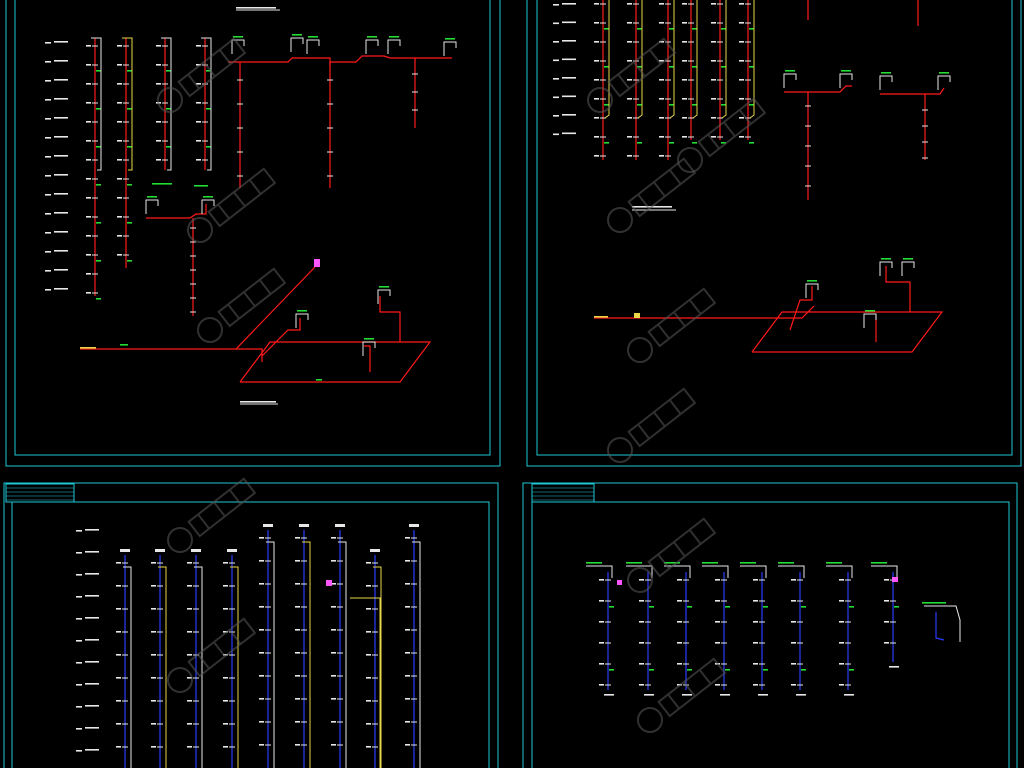  Describe the element at coordinates (258, 402) in the screenshot. I see `section-title` at that location.